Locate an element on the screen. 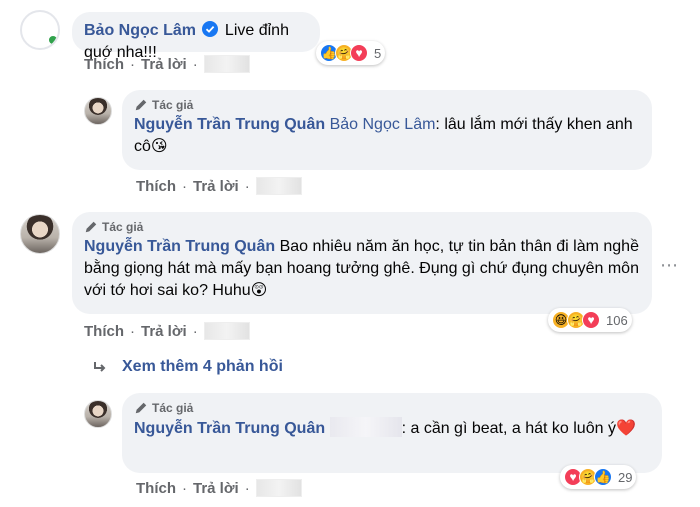  reply-arrow-icon is located at coordinates (100, 367).